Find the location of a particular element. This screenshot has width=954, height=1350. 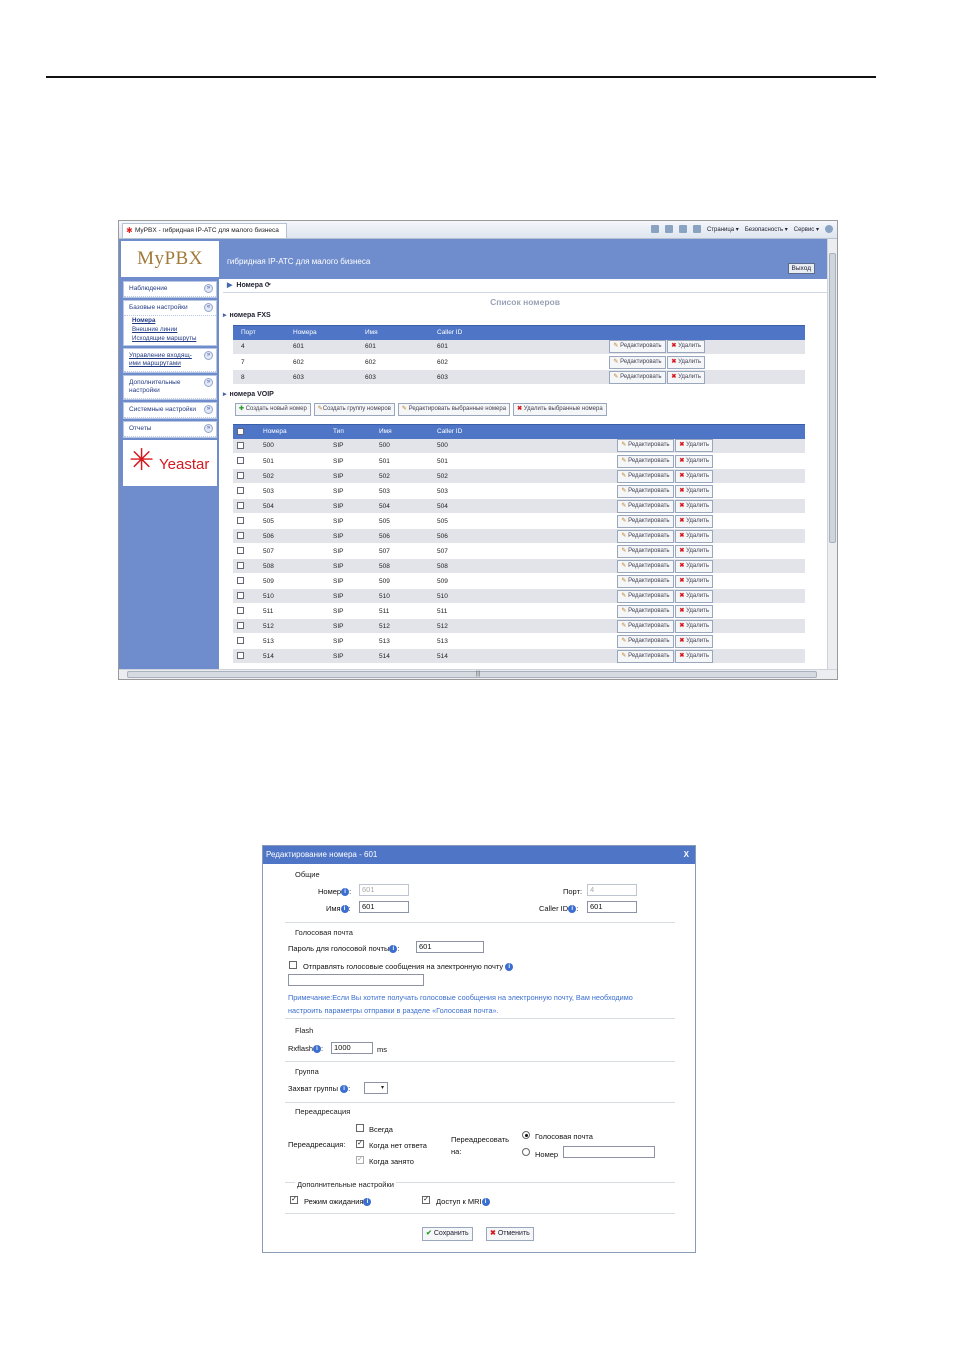

refresh-icon: ⟳ is located at coordinates (268, 285).